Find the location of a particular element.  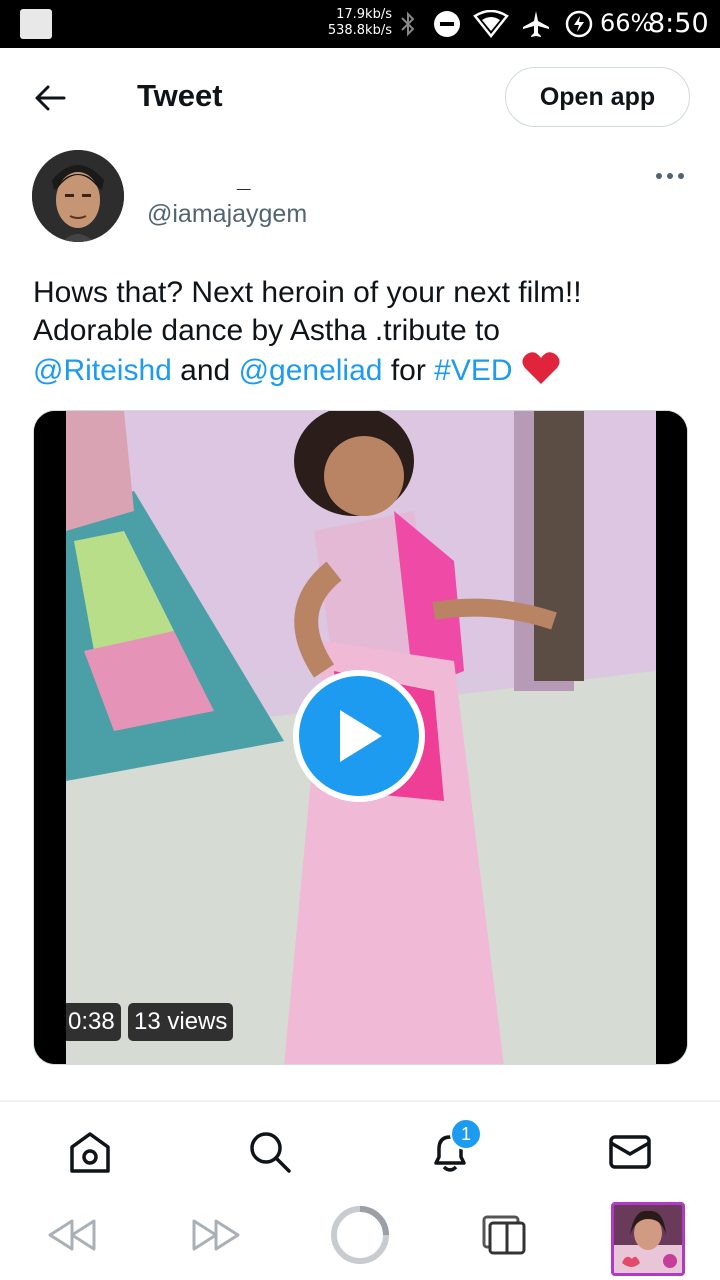

rewind-icon is located at coordinates (72, 1235).